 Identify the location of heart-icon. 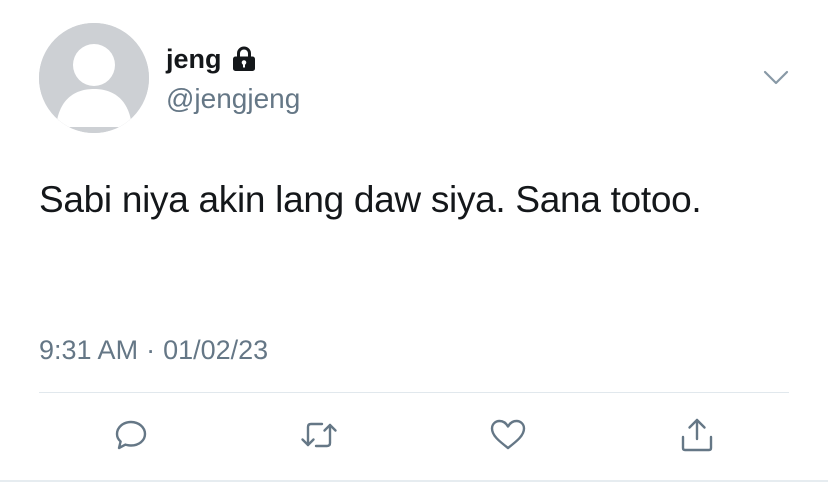
(508, 434).